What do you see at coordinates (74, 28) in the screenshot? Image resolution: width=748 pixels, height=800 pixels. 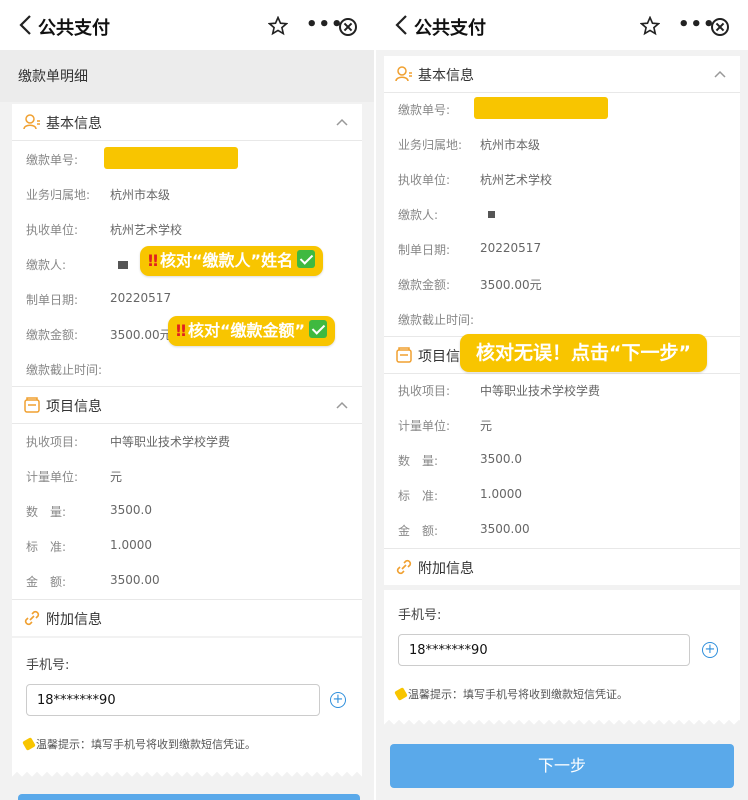 I see `page-title: 公共支付` at bounding box center [74, 28].